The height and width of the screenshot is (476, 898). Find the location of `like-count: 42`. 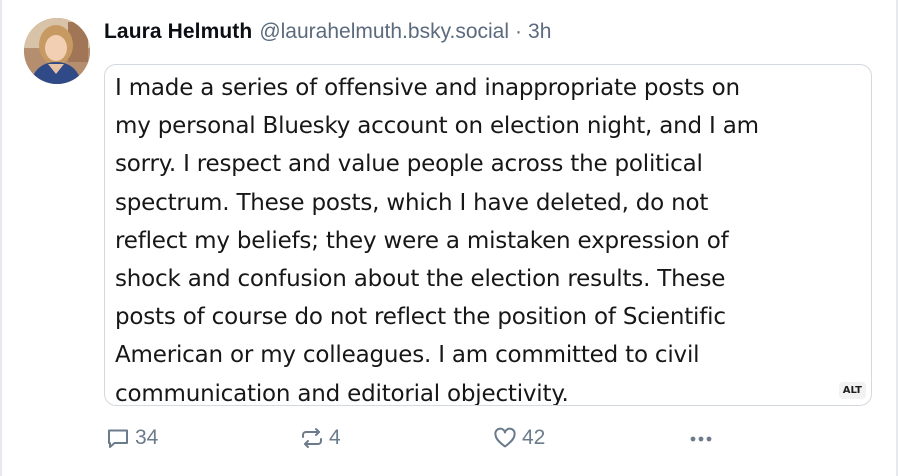

like-count: 42 is located at coordinates (534, 437).